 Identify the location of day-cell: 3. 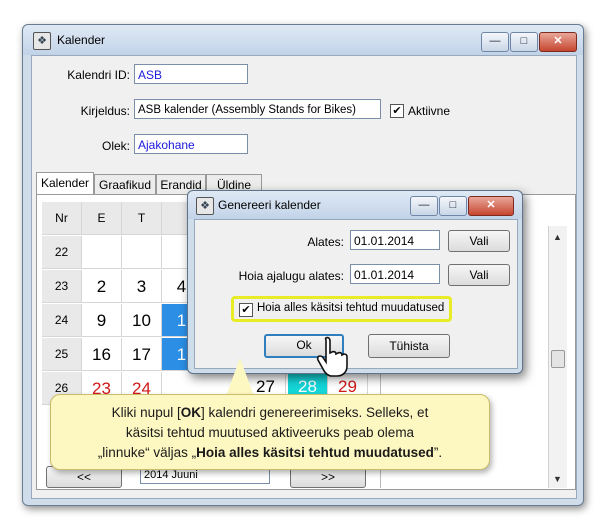
(142, 286).